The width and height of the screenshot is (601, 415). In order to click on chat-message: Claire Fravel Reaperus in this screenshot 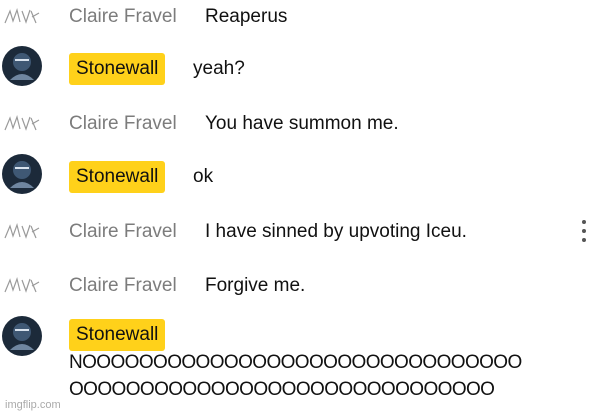, I will do `click(300, 20)`.